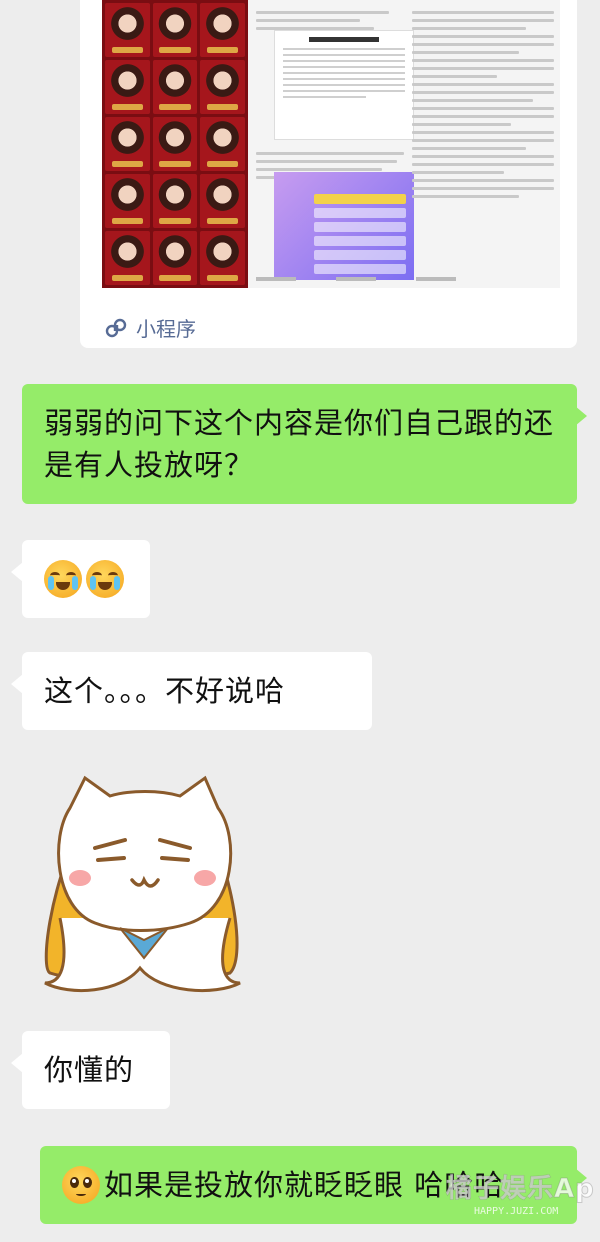  Describe the element at coordinates (166, 329) in the screenshot. I see `mini-program-text: 小程序` at that location.